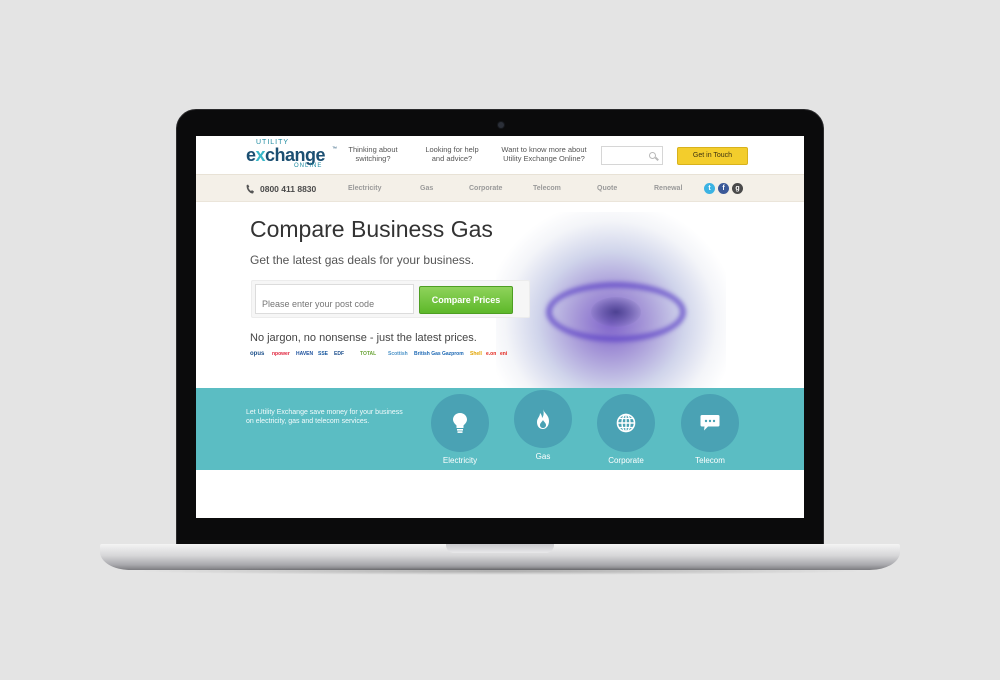 The width and height of the screenshot is (1000, 680). What do you see at coordinates (712, 156) in the screenshot?
I see `get-in-touch-button: Get in Touch` at bounding box center [712, 156].